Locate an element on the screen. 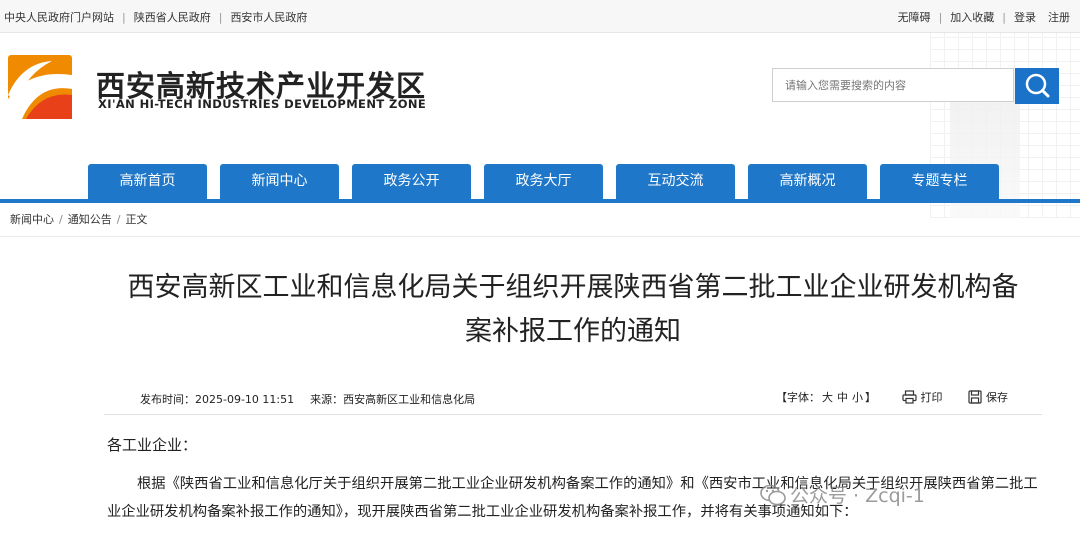 The width and height of the screenshot is (1080, 537). nav-overview: 高新概况 is located at coordinates (807, 181).